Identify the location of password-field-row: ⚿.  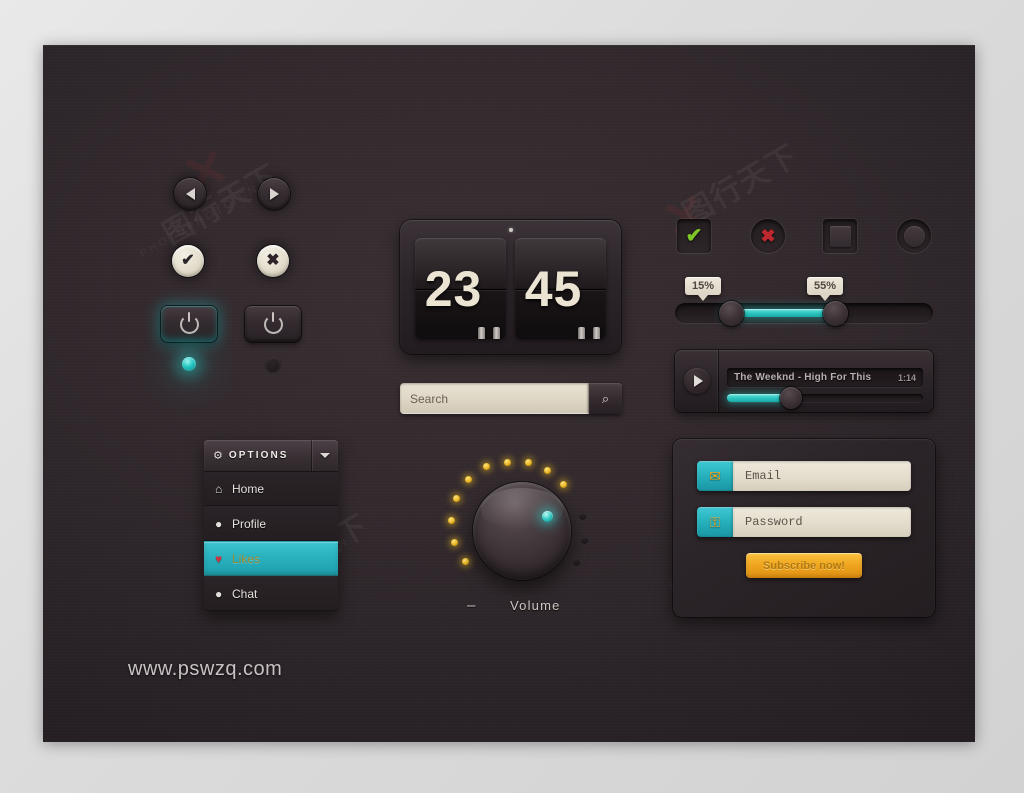
(804, 522).